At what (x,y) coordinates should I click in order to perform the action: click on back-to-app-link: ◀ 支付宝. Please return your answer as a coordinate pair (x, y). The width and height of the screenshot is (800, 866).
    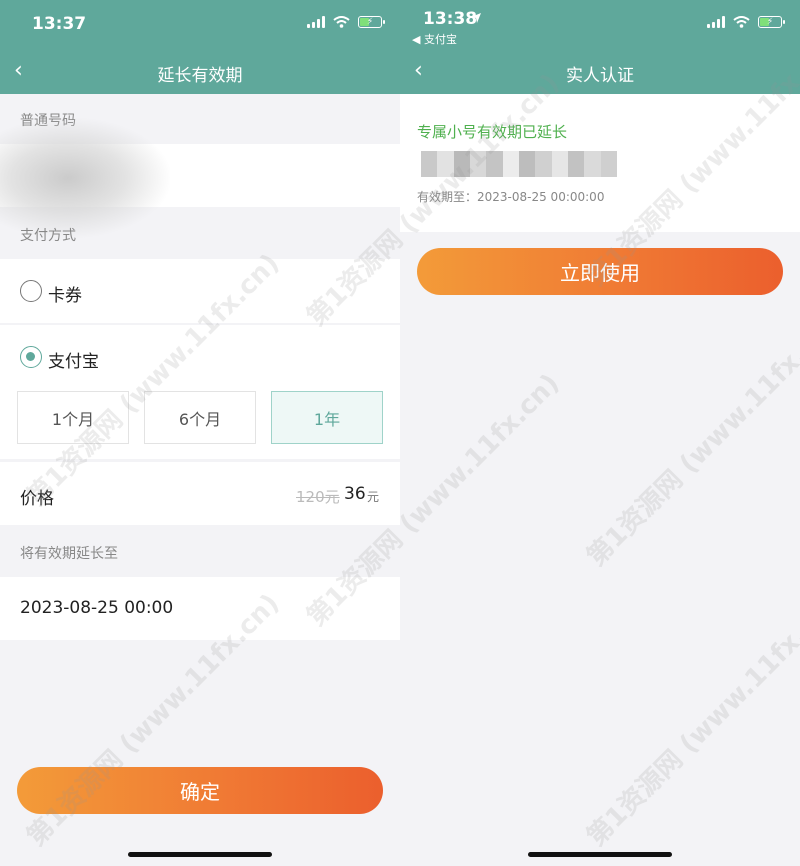
    Looking at the image, I should click on (434, 39).